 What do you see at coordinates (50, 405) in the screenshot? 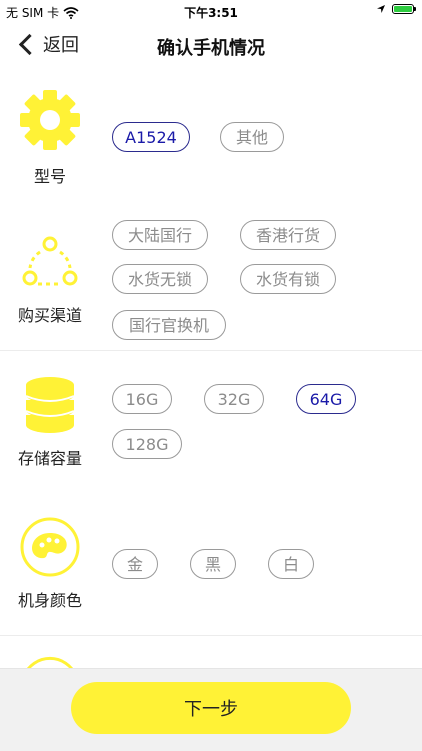
I see `database-icon` at bounding box center [50, 405].